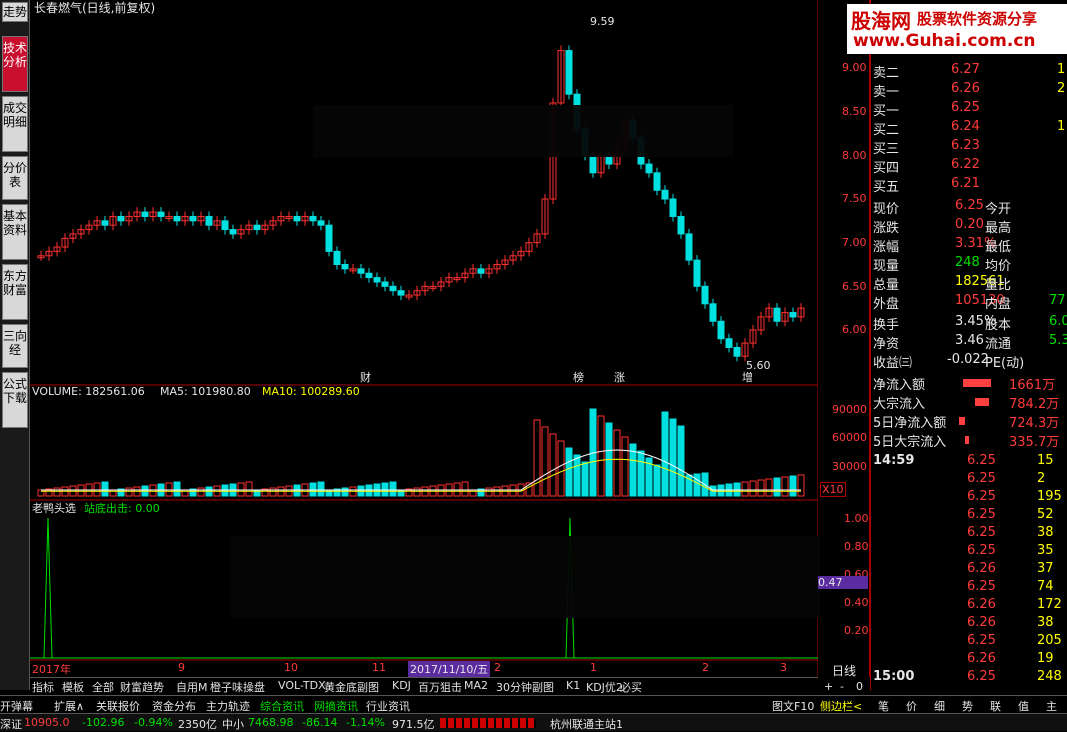  Describe the element at coordinates (967, 706) in the screenshot. I see `function-item-13: 势` at that location.